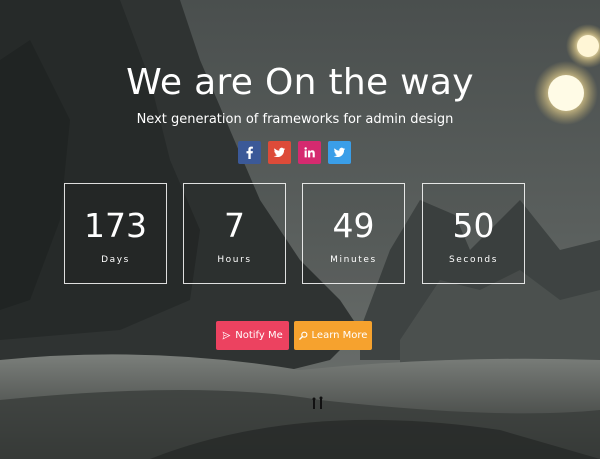  I want to click on countdown-label: Hours, so click(234, 260).